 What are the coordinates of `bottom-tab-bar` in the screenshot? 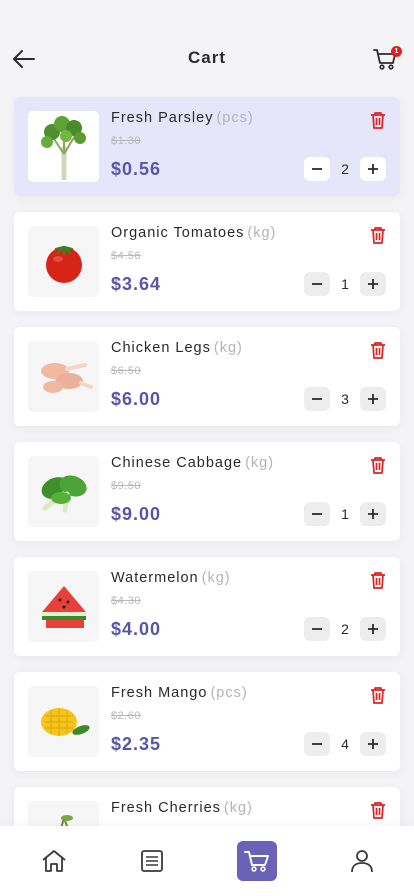 It's located at (207, 861).